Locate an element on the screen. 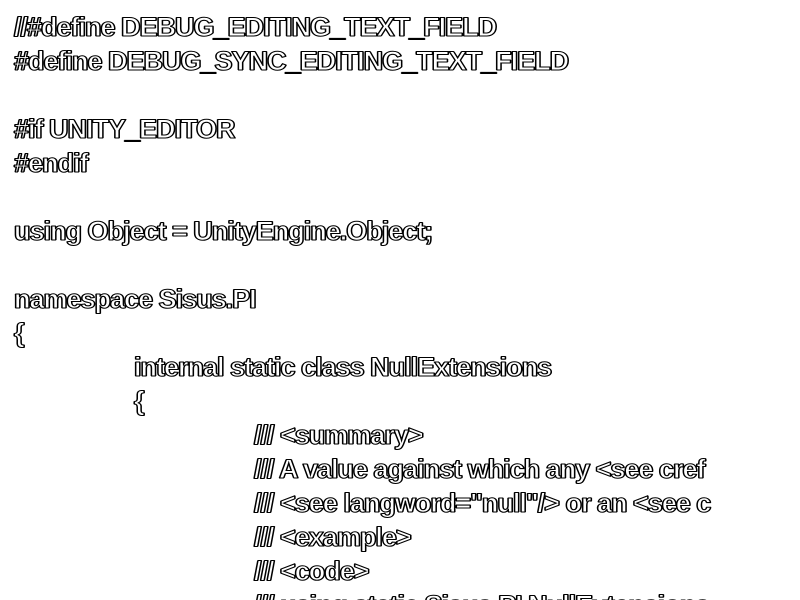  code-line-17: /// <code> is located at coordinates (311, 570).